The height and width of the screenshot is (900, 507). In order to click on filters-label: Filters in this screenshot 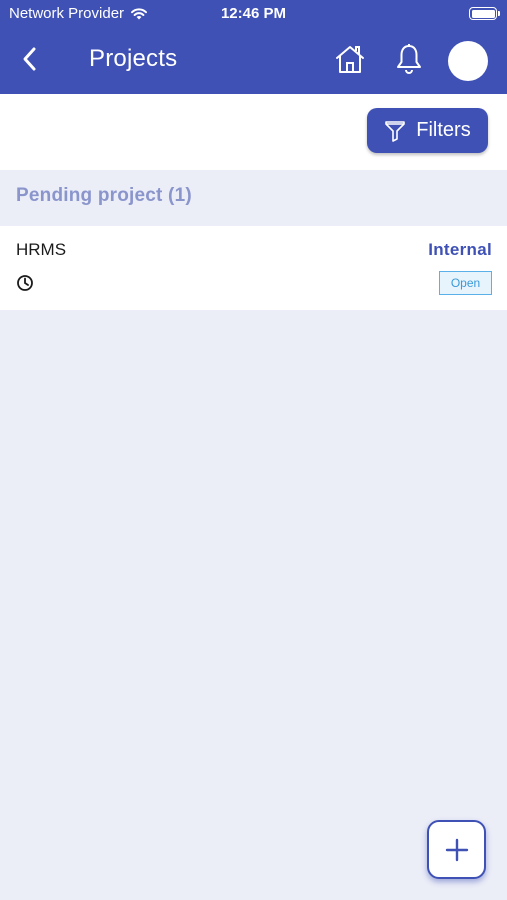, I will do `click(443, 130)`.